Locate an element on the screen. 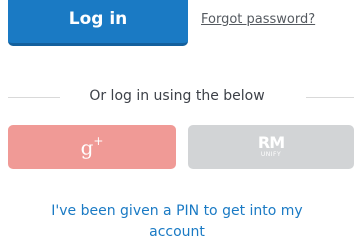  rm-mark: RM is located at coordinates (271, 142).